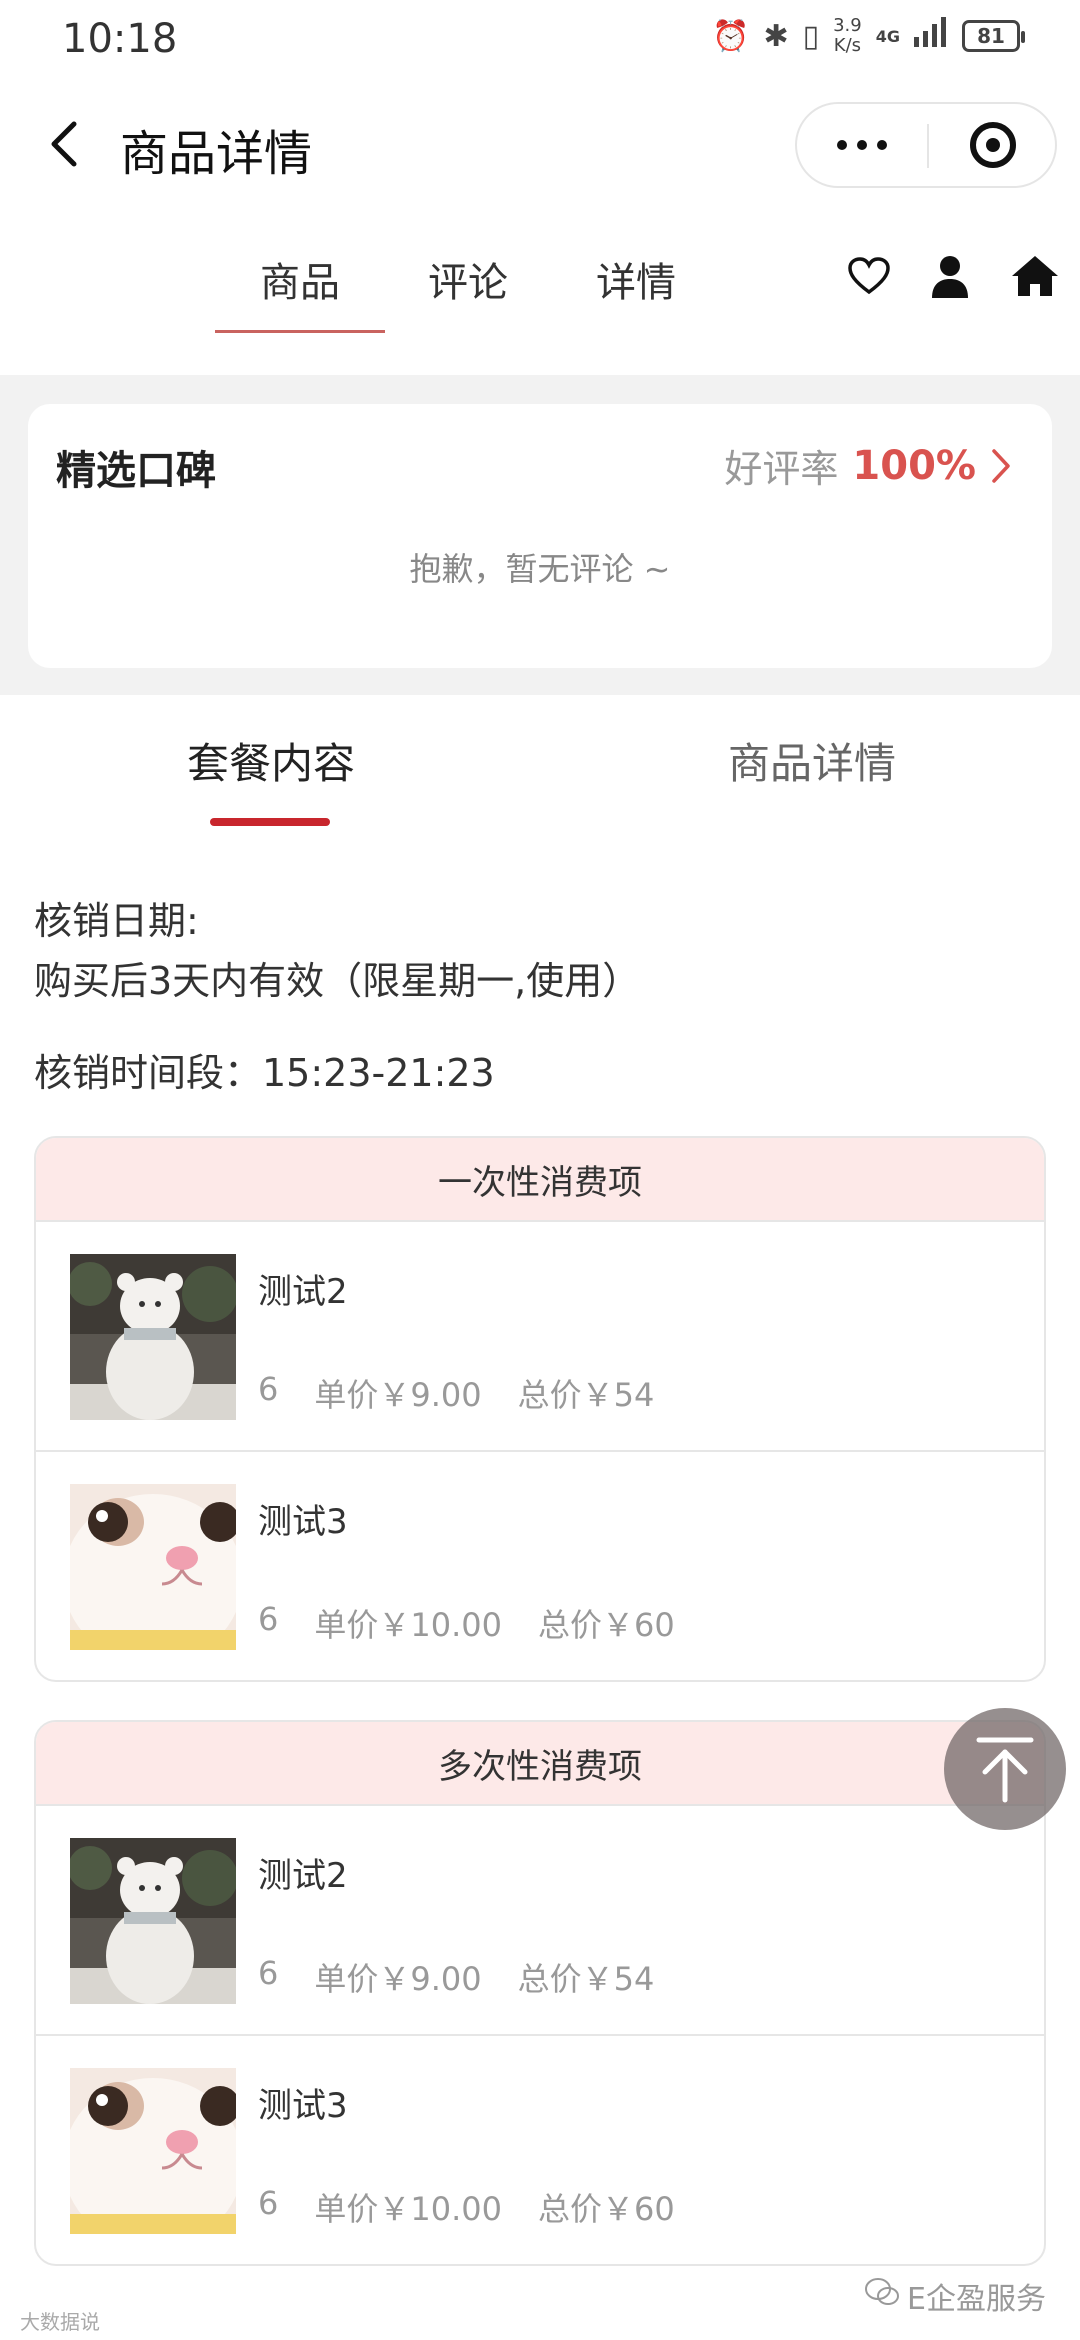  What do you see at coordinates (882, 2296) in the screenshot?
I see `wechat-icon` at bounding box center [882, 2296].